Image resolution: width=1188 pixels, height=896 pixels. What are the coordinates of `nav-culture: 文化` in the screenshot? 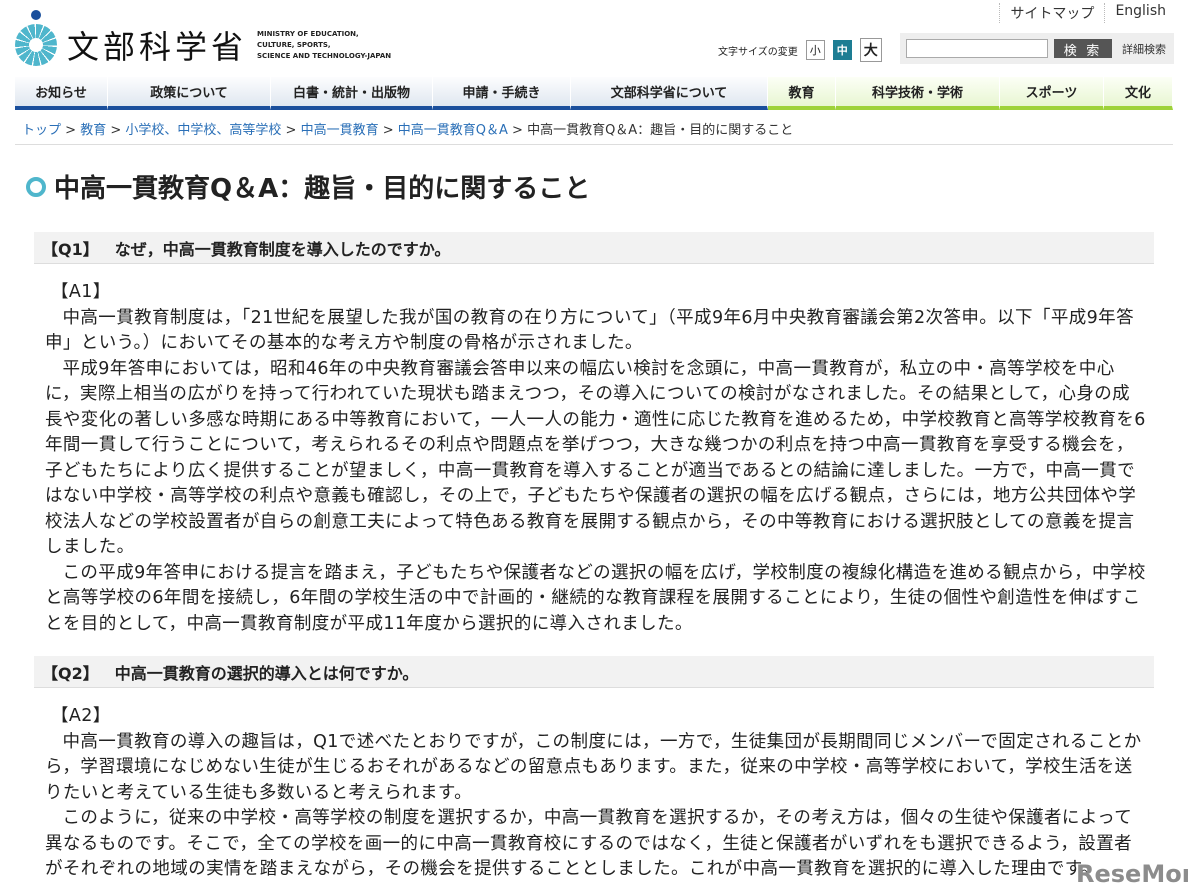 It's located at (1138, 93).